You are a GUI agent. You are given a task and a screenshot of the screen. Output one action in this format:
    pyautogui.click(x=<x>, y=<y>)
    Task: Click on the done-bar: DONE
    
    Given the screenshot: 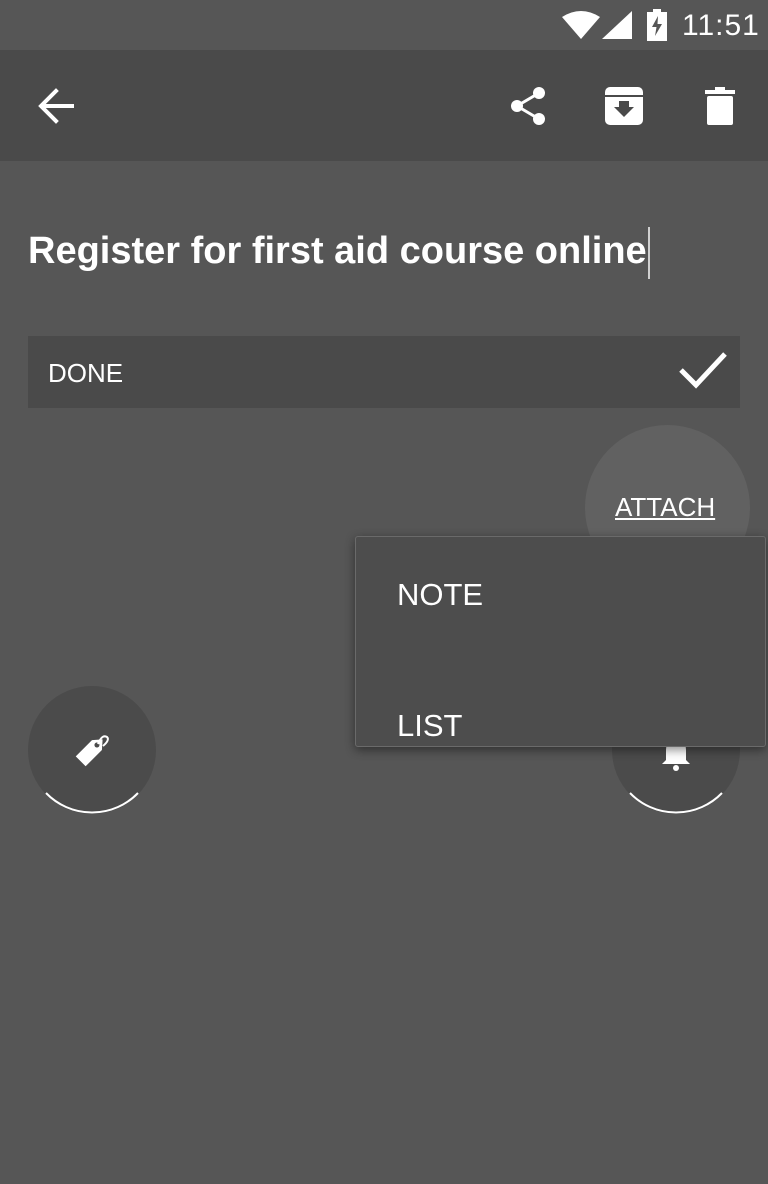 What is the action you would take?
    pyautogui.click(x=384, y=372)
    